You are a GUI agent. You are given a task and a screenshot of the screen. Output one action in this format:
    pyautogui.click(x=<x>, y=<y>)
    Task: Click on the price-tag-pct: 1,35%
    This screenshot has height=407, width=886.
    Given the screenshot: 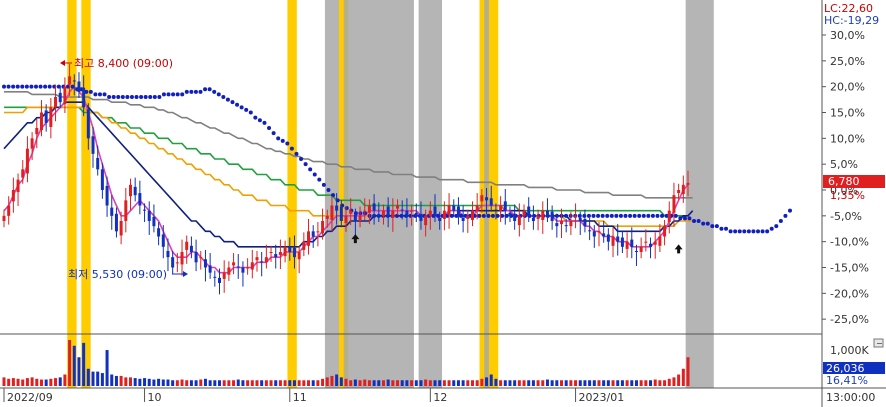 What is the action you would take?
    pyautogui.click(x=847, y=195)
    